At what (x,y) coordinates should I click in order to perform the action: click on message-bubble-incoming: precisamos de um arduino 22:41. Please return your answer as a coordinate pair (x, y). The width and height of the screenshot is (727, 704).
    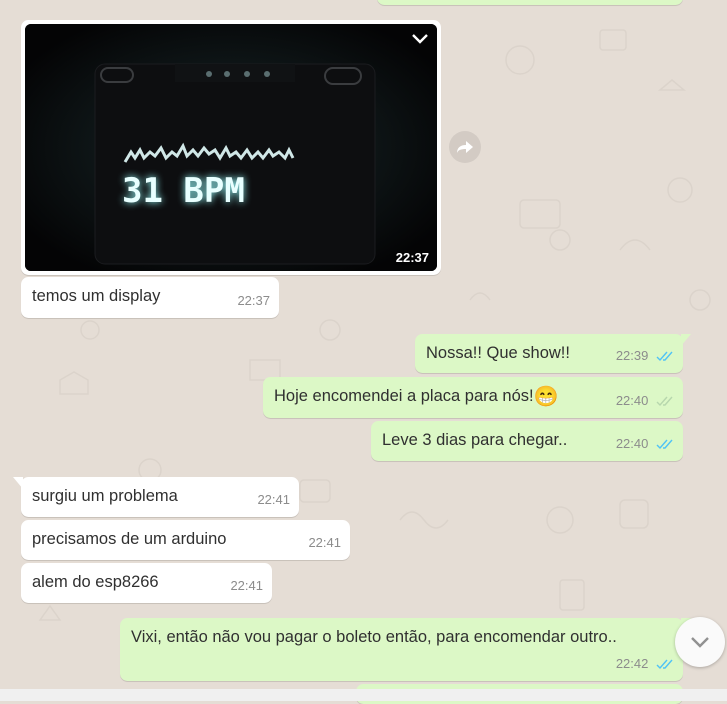
    Looking at the image, I should click on (185, 540).